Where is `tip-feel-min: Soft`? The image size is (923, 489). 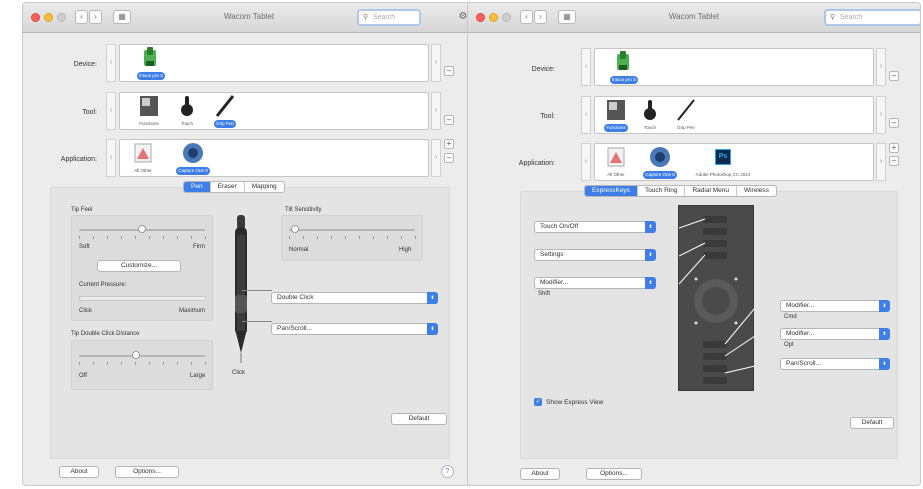 tip-feel-min: Soft is located at coordinates (84, 247).